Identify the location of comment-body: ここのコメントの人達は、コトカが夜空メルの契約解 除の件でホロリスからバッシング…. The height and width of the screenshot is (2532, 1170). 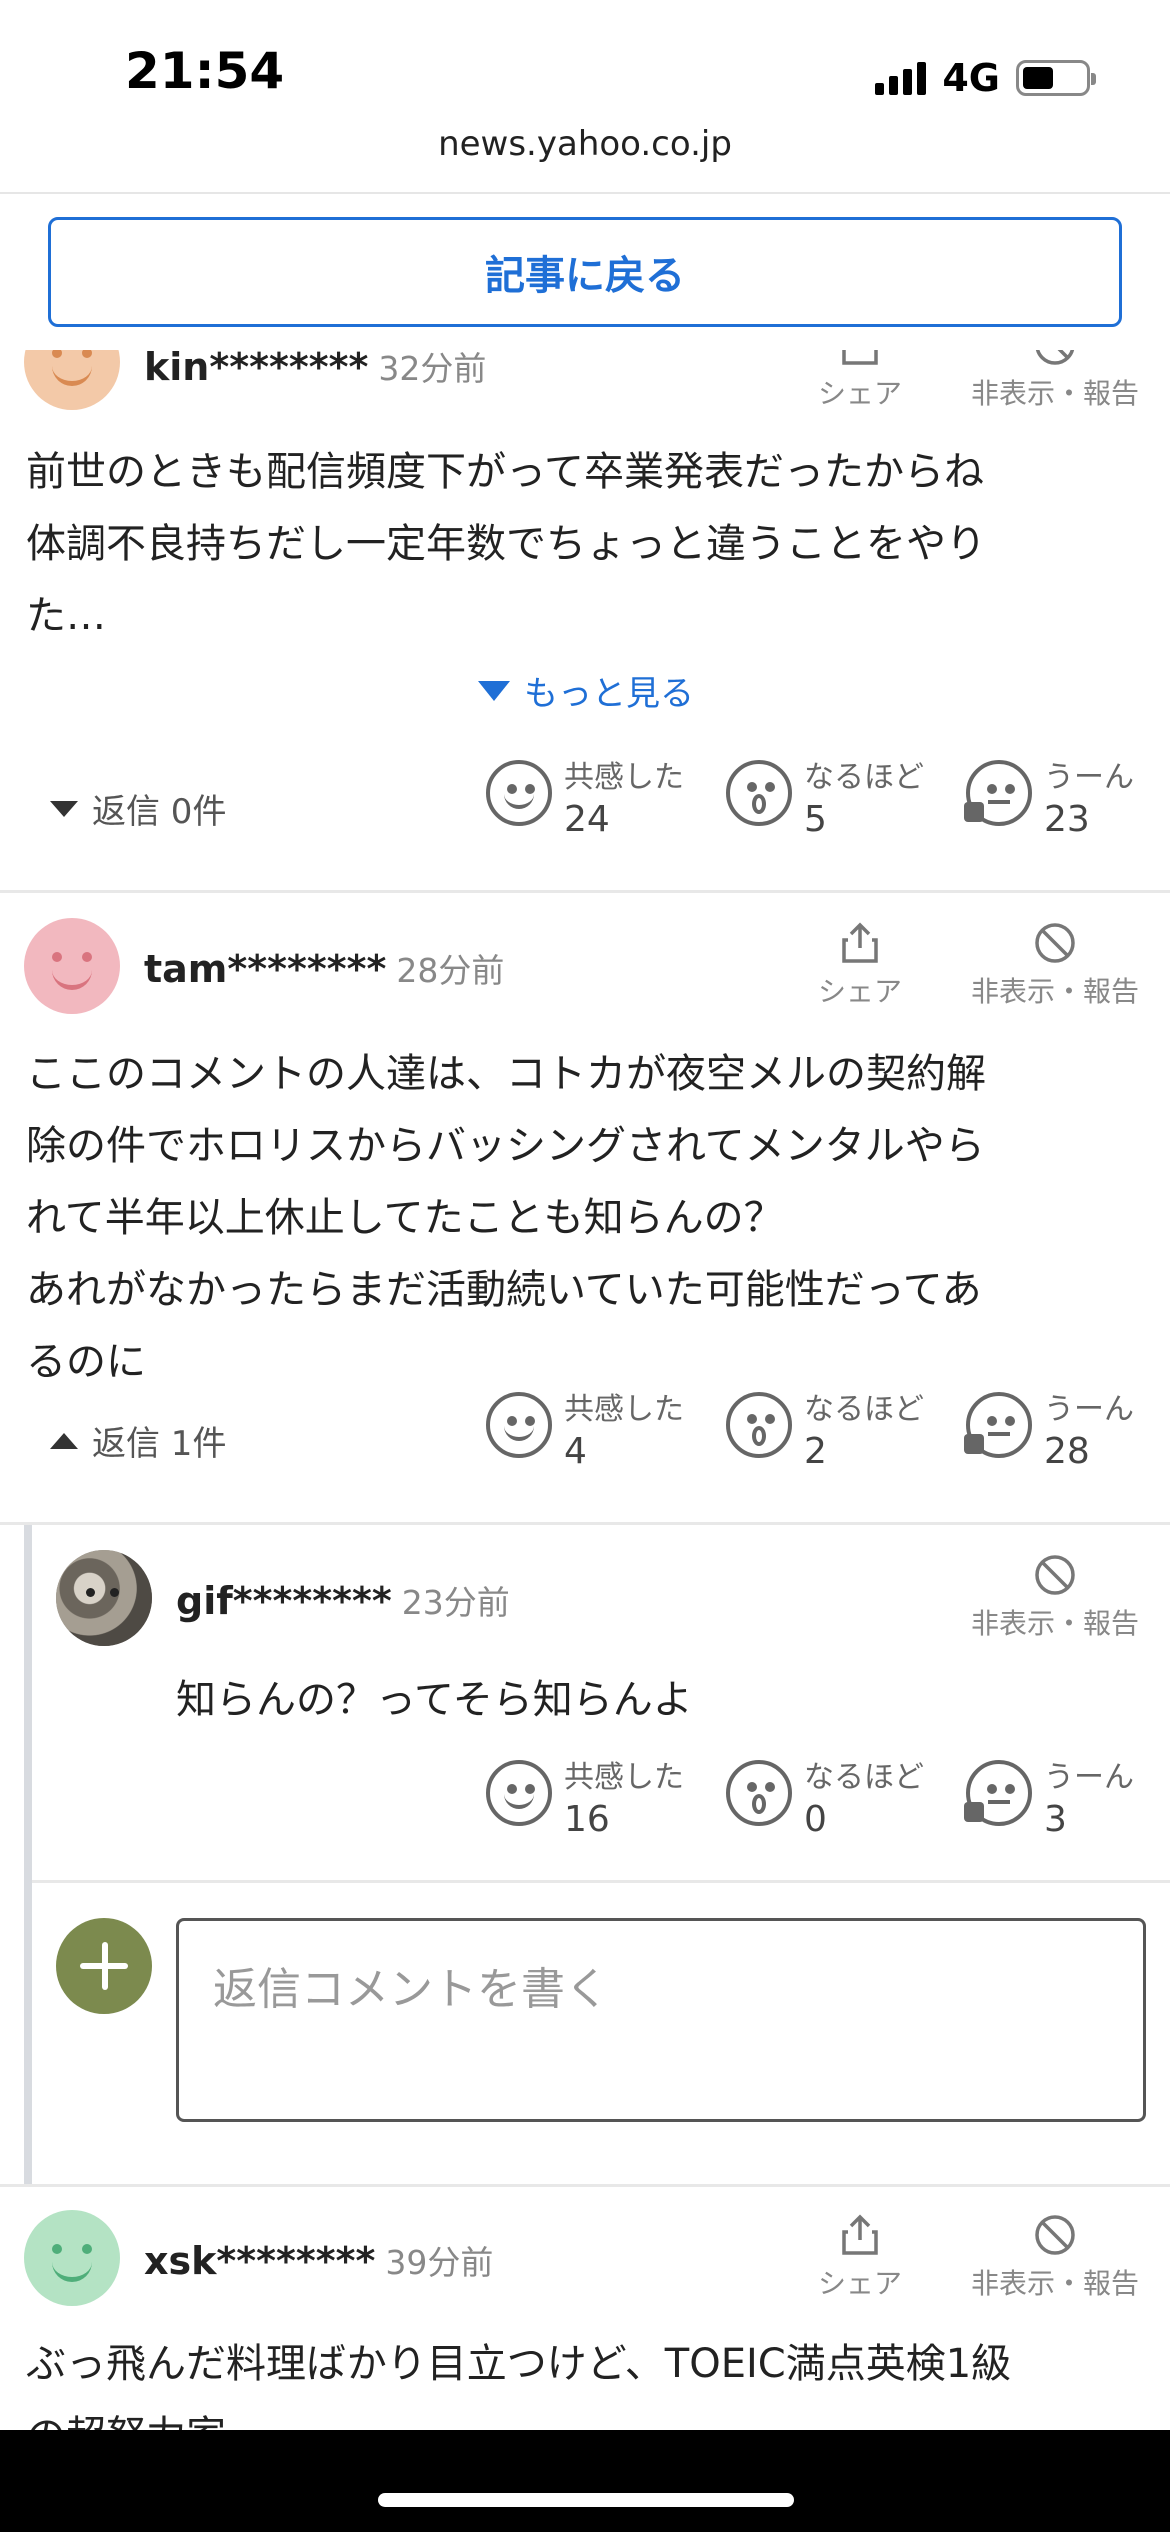
(506, 1218).